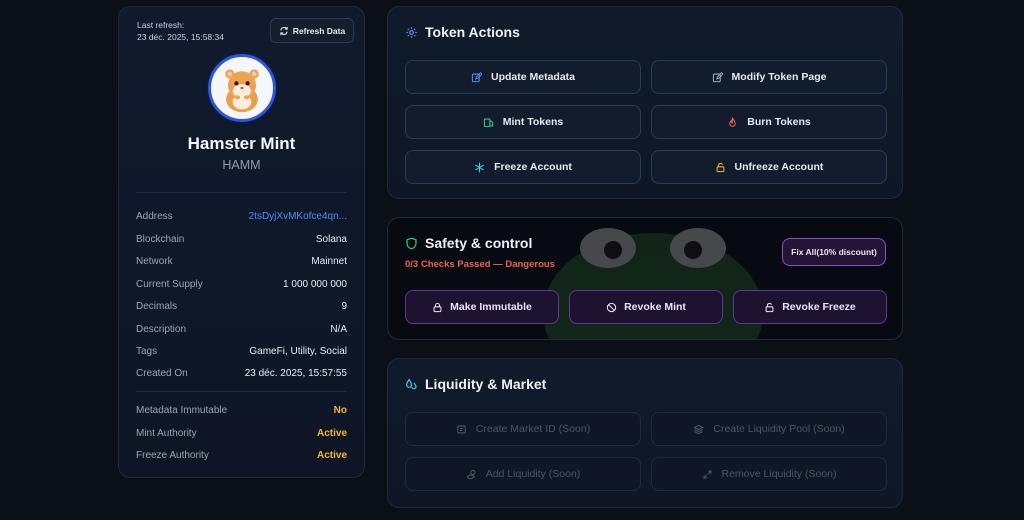 The width and height of the screenshot is (1024, 520). Describe the element at coordinates (162, 373) in the screenshot. I see `detail-key: Created On` at that location.